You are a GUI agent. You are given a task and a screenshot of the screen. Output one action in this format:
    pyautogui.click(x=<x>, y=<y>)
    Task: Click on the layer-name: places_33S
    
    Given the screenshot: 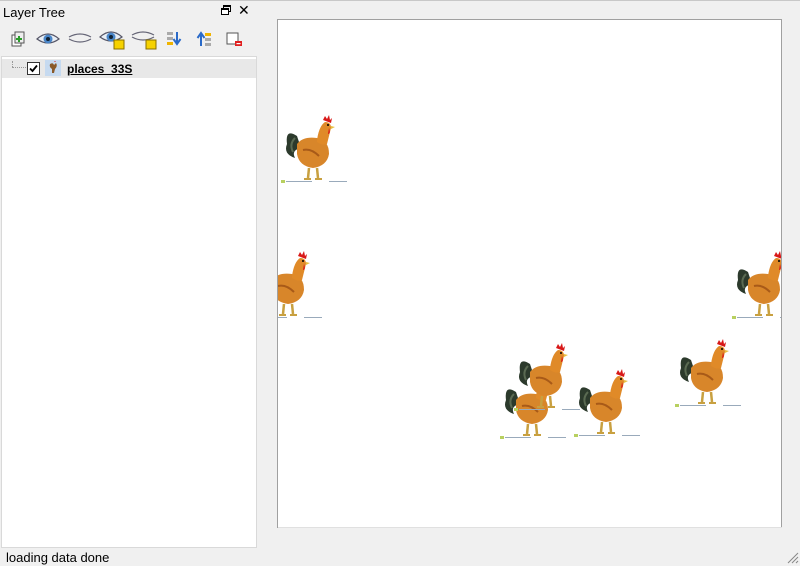 What is the action you would take?
    pyautogui.click(x=100, y=69)
    